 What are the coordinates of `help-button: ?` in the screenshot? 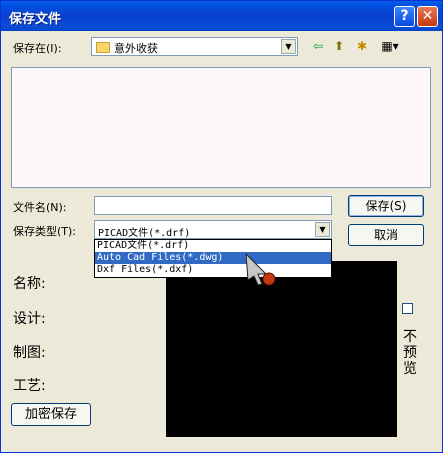 It's located at (404, 16).